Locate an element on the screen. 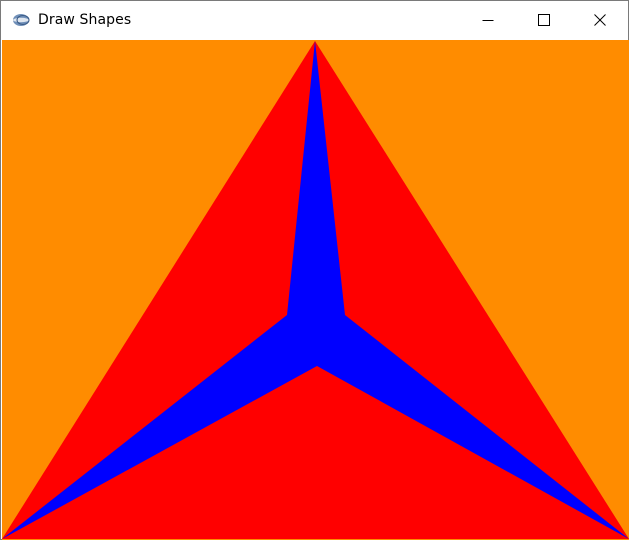  close-button is located at coordinates (600, 20).